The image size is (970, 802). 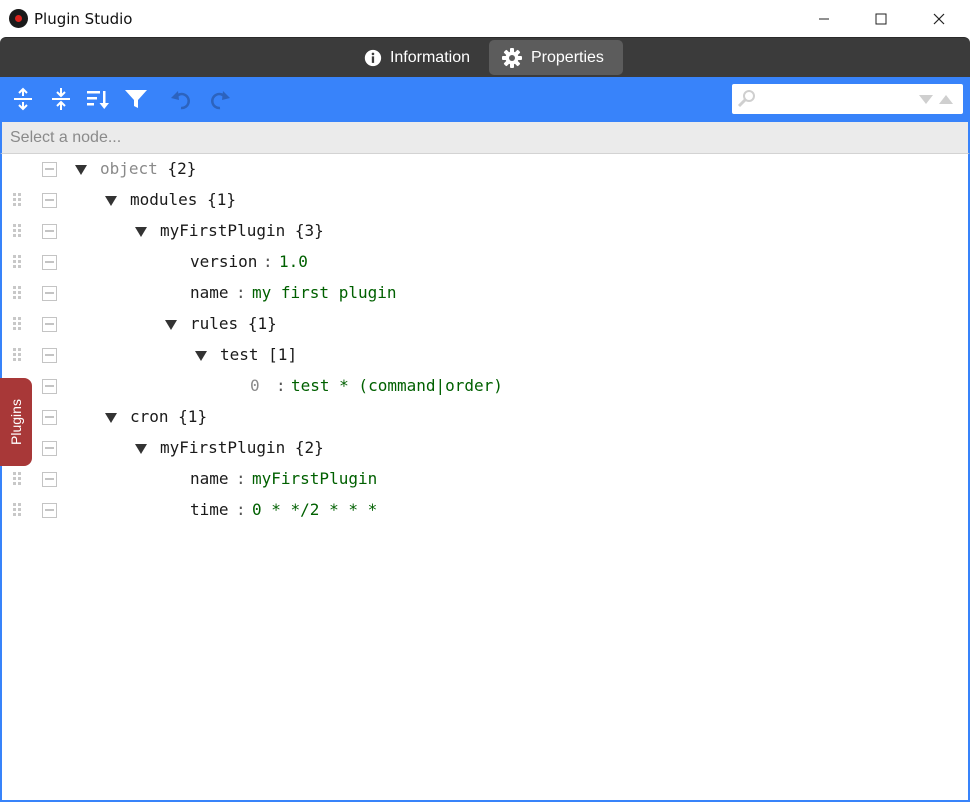 I want to click on value-cron-name: myFirstPlugin, so click(x=314, y=478).